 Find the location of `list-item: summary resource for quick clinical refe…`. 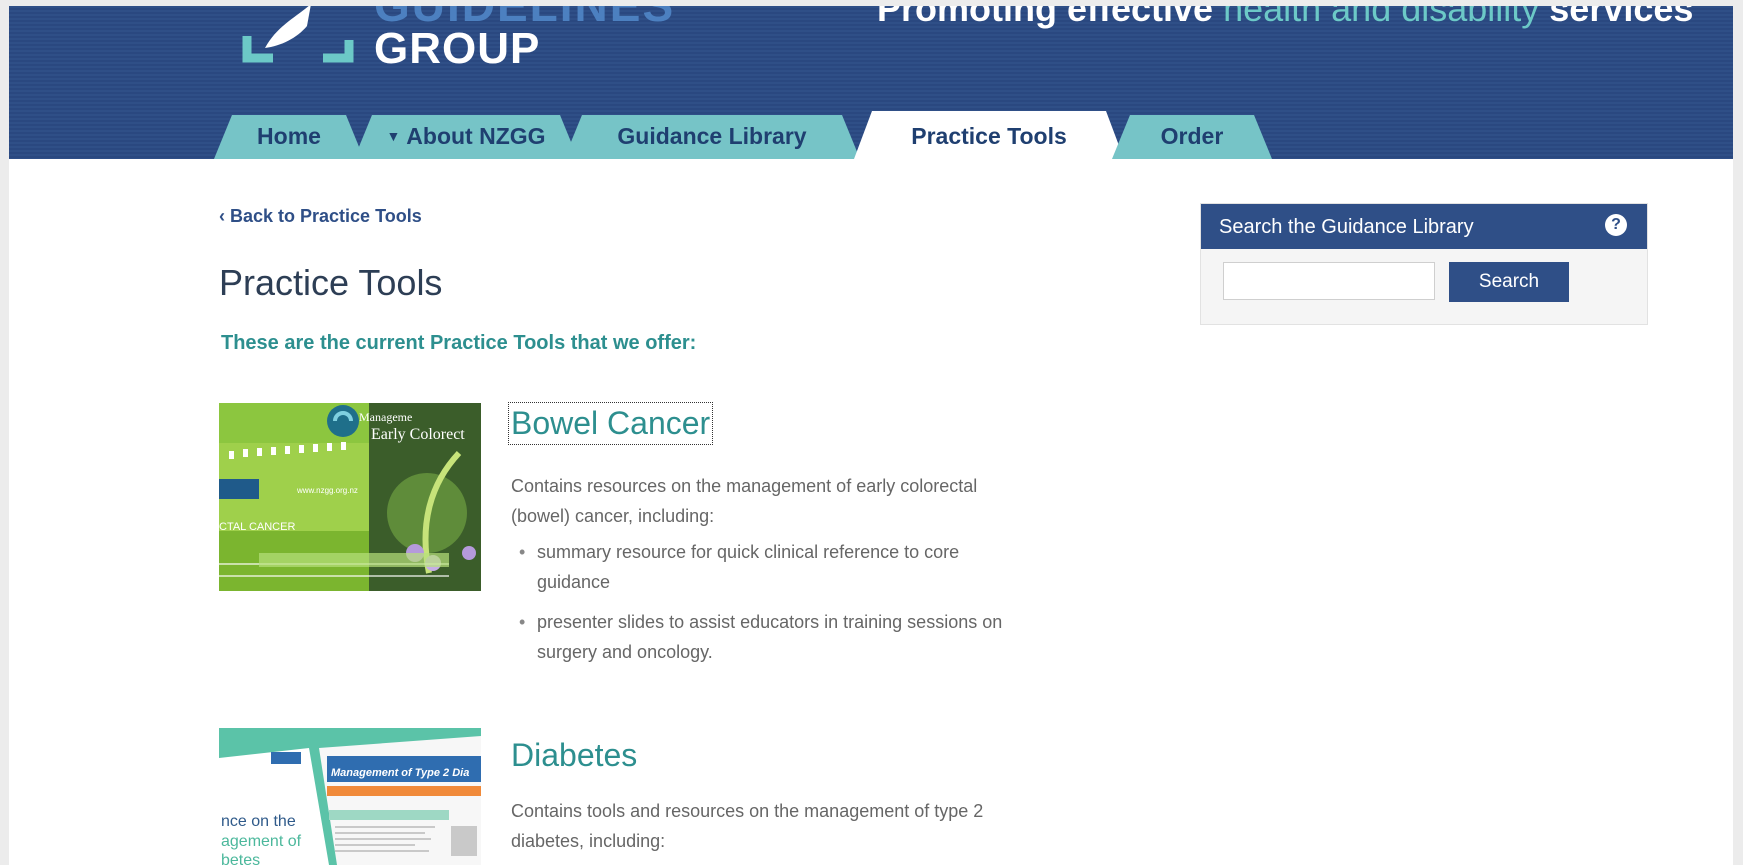

list-item: summary resource for quick clinical refe… is located at coordinates (766, 567).